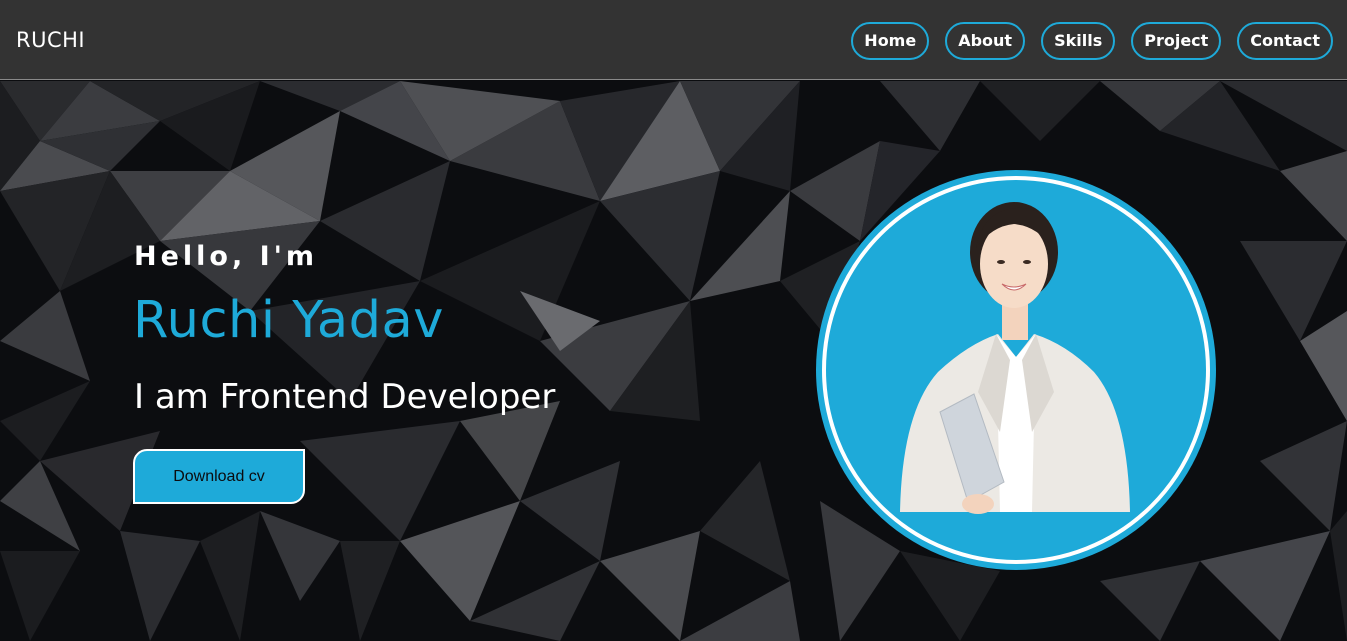 Image resolution: width=1347 pixels, height=641 pixels. Describe the element at coordinates (673, 40) in the screenshot. I see `navbar: RUCHI Home About Skills Project Contact` at that location.